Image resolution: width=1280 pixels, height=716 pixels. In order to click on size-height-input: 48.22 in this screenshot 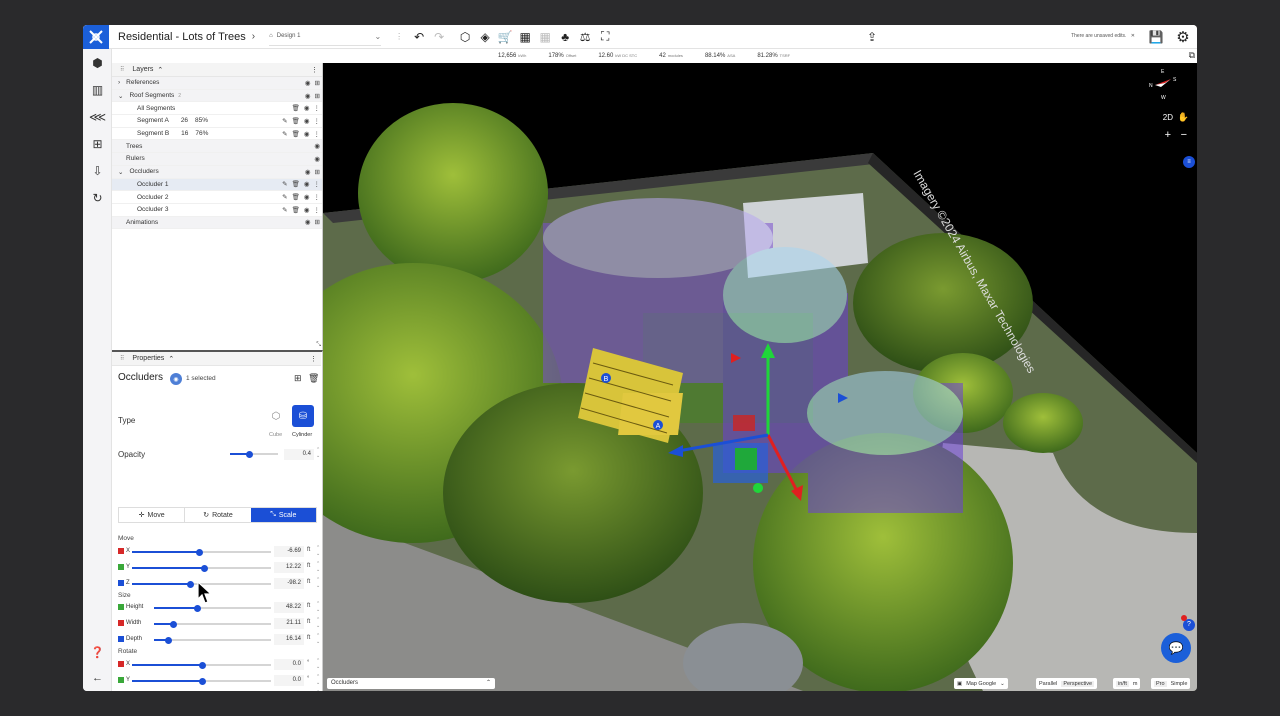, I will do `click(289, 607)`.